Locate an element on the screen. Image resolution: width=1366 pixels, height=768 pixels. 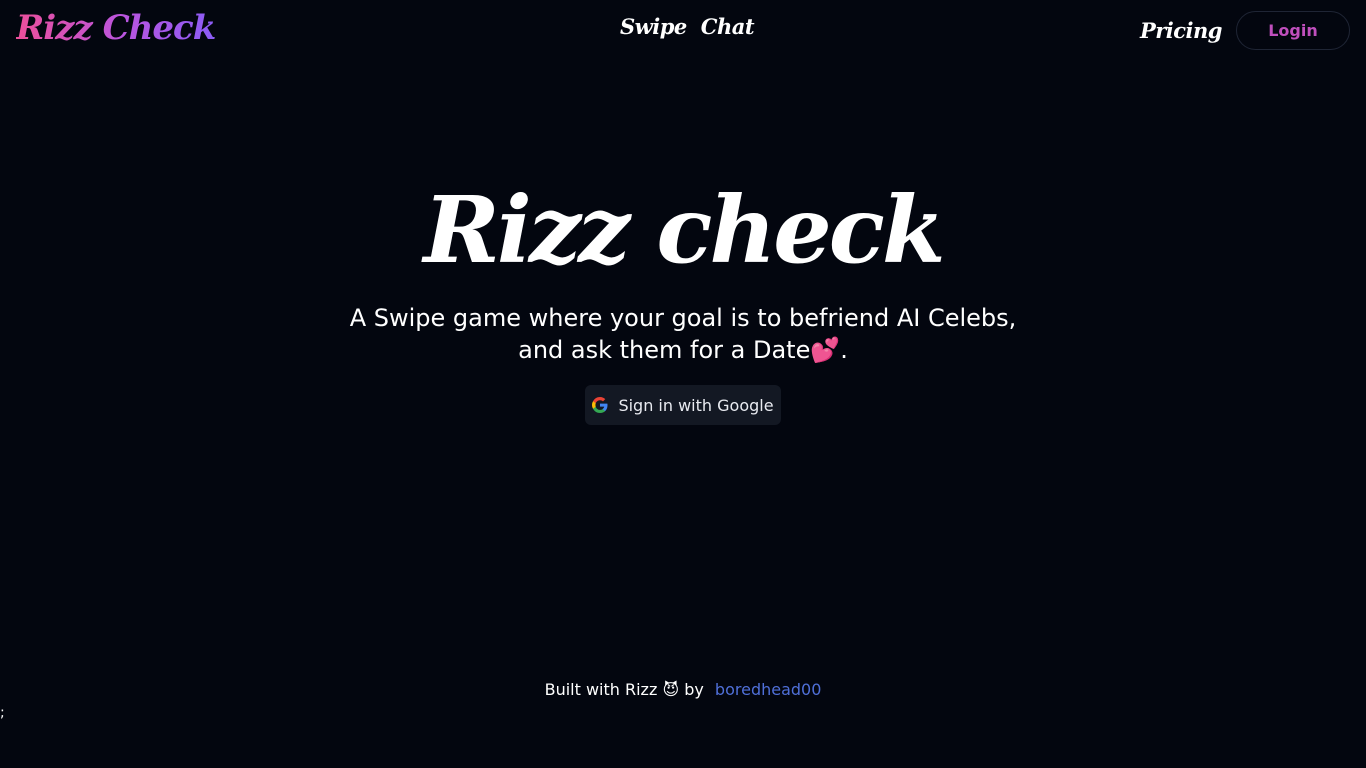
nav-link-pricing: Pricing is located at coordinates (1181, 30).